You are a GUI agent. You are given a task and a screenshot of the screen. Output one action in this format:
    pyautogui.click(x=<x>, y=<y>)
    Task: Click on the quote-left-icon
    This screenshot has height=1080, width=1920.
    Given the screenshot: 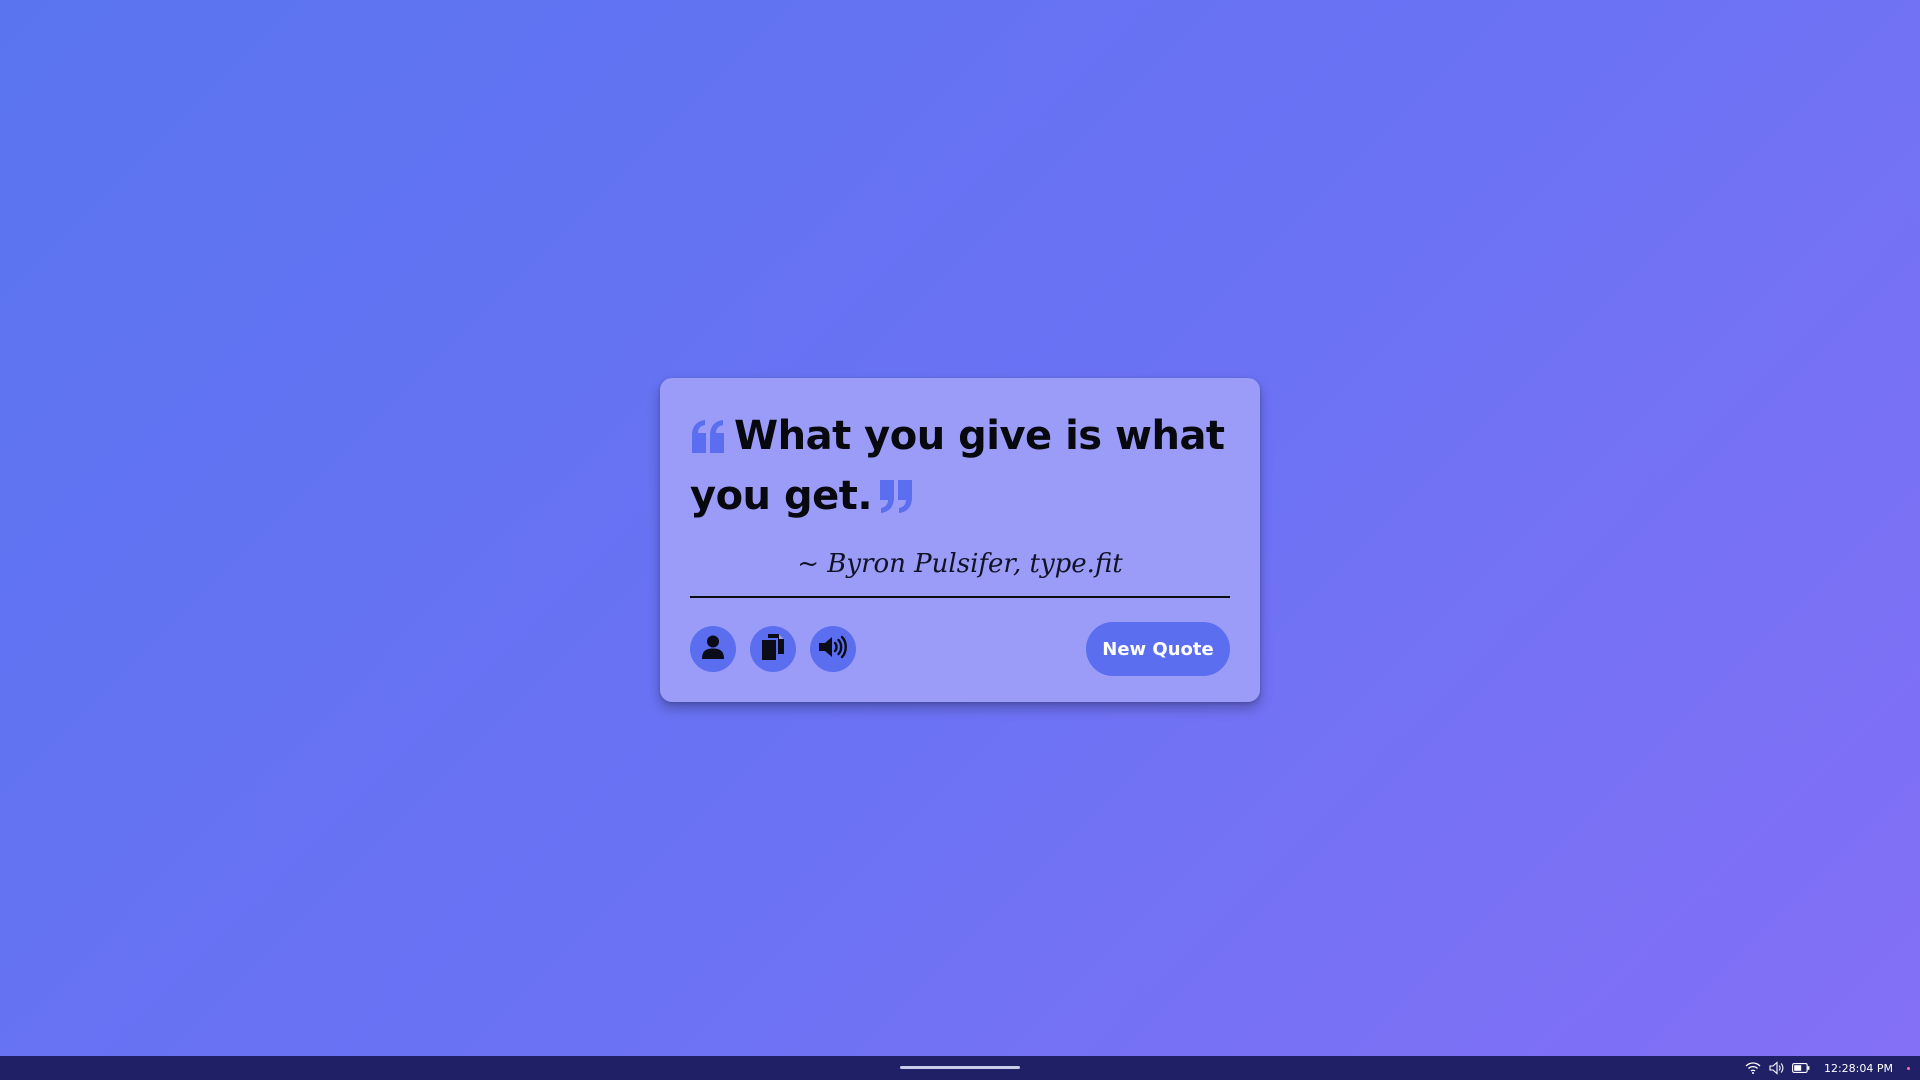 What is the action you would take?
    pyautogui.click(x=709, y=436)
    